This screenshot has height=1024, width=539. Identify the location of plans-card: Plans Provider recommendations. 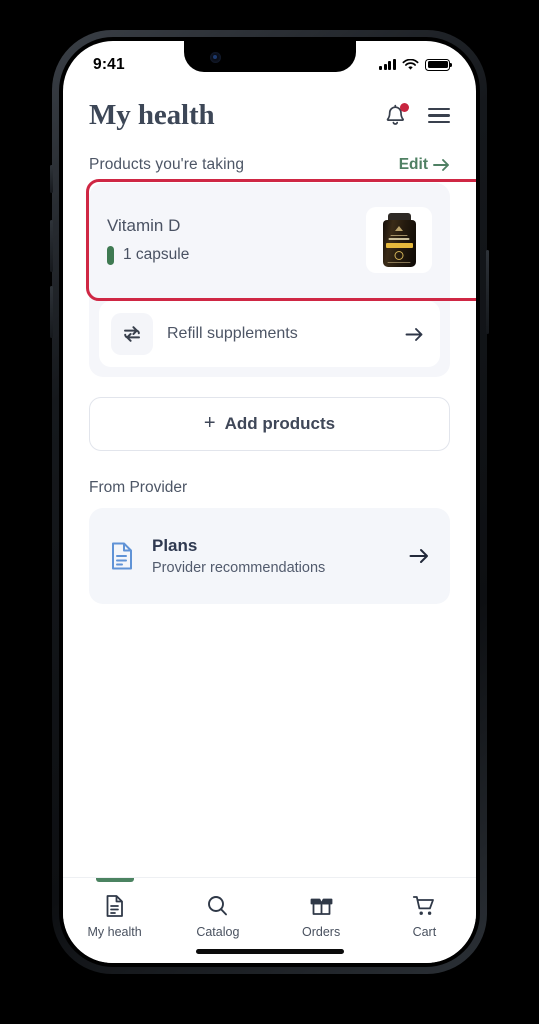
(269, 556).